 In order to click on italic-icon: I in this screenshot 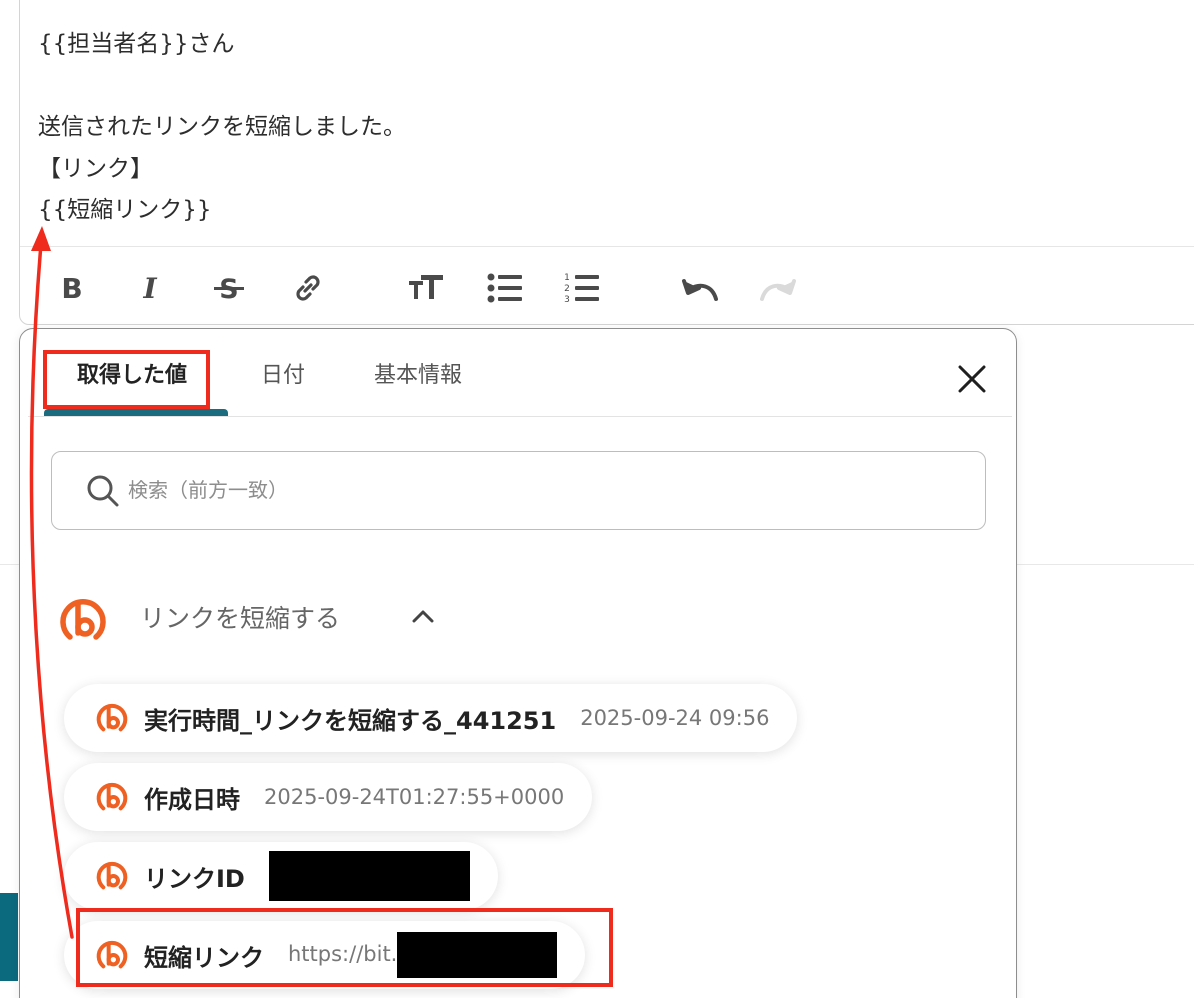, I will do `click(149, 288)`.